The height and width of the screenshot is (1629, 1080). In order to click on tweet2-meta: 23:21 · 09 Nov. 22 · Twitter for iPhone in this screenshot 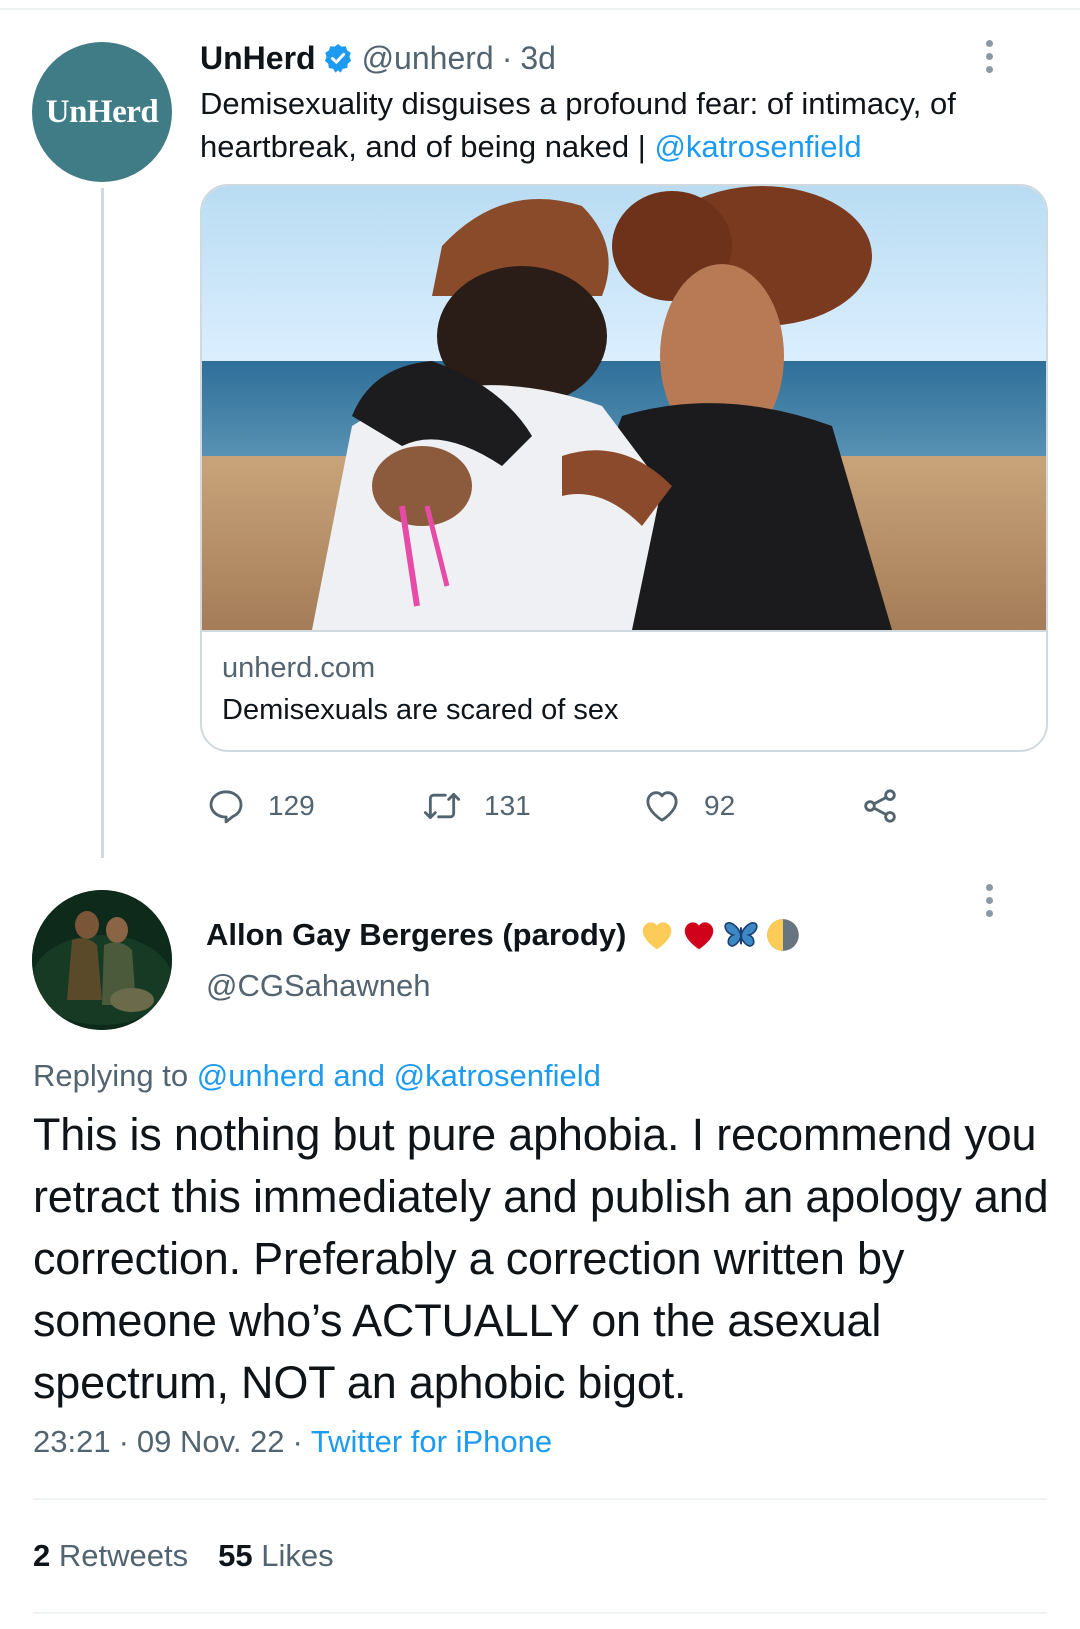, I will do `click(292, 1442)`.